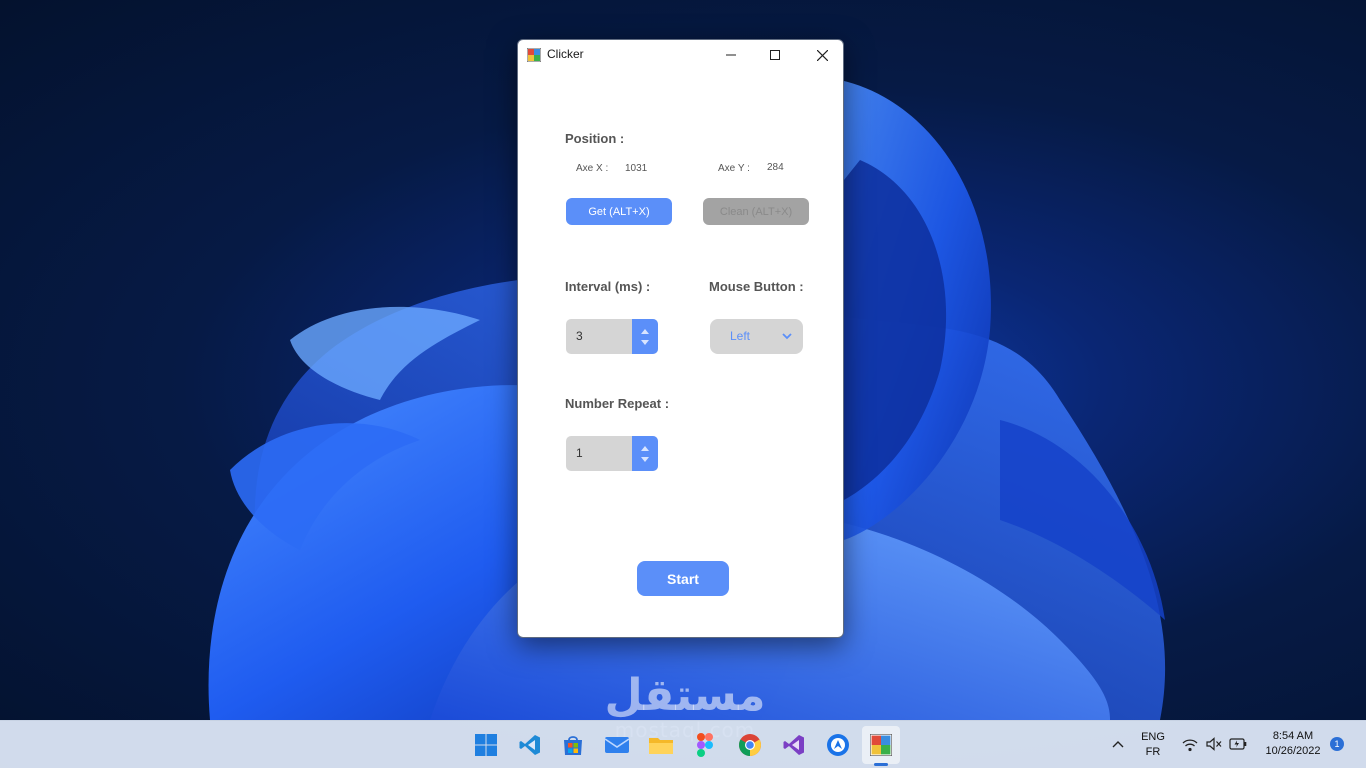  Describe the element at coordinates (881, 764) in the screenshot. I see `active-app-indicator` at that location.